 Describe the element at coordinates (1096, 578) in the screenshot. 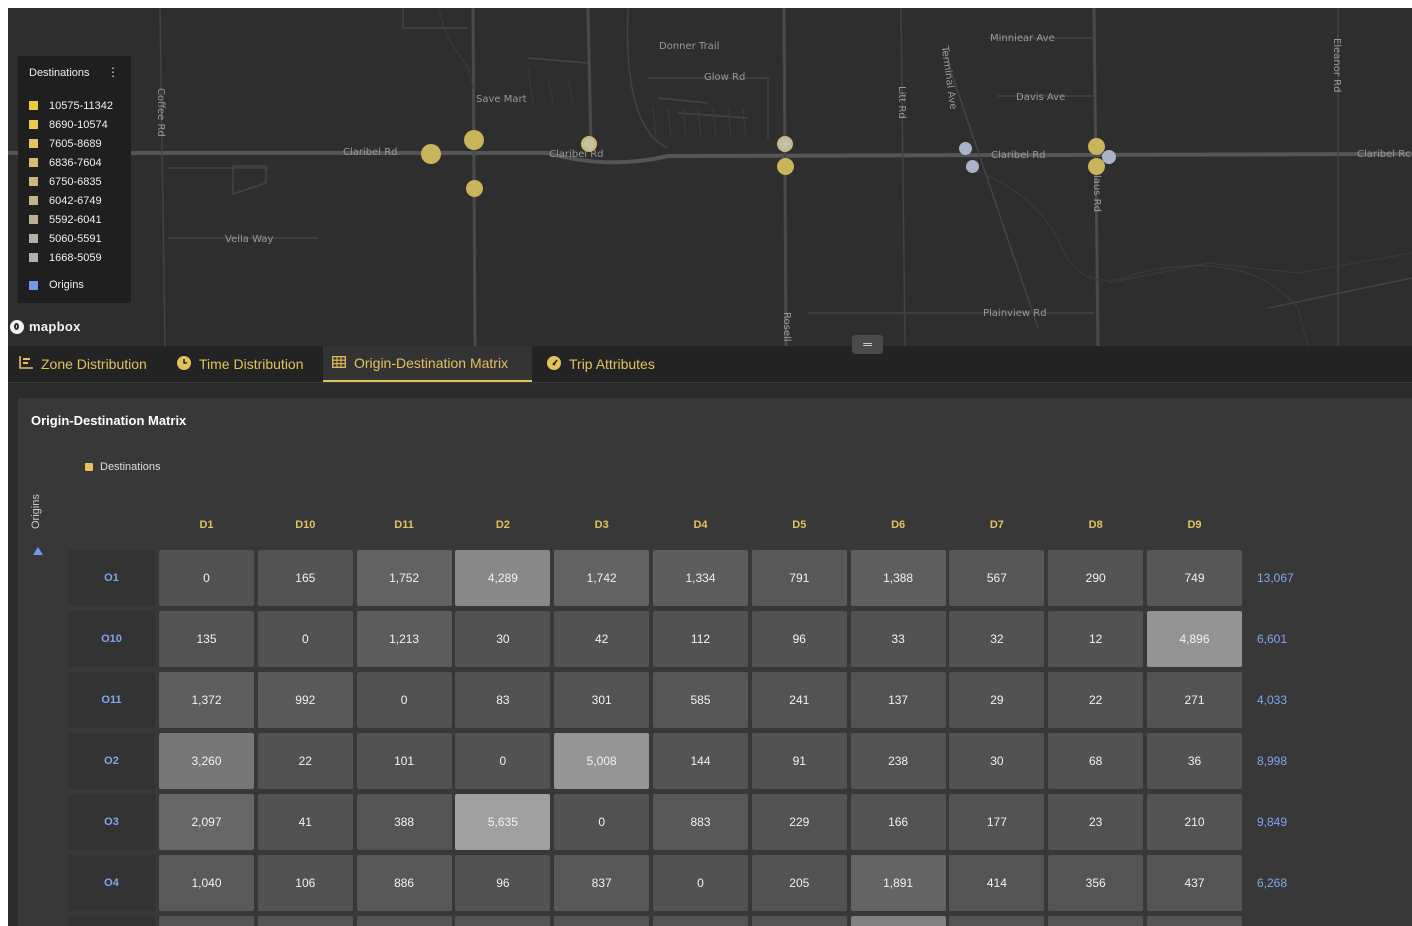

I see `matrix-cell: 290` at that location.